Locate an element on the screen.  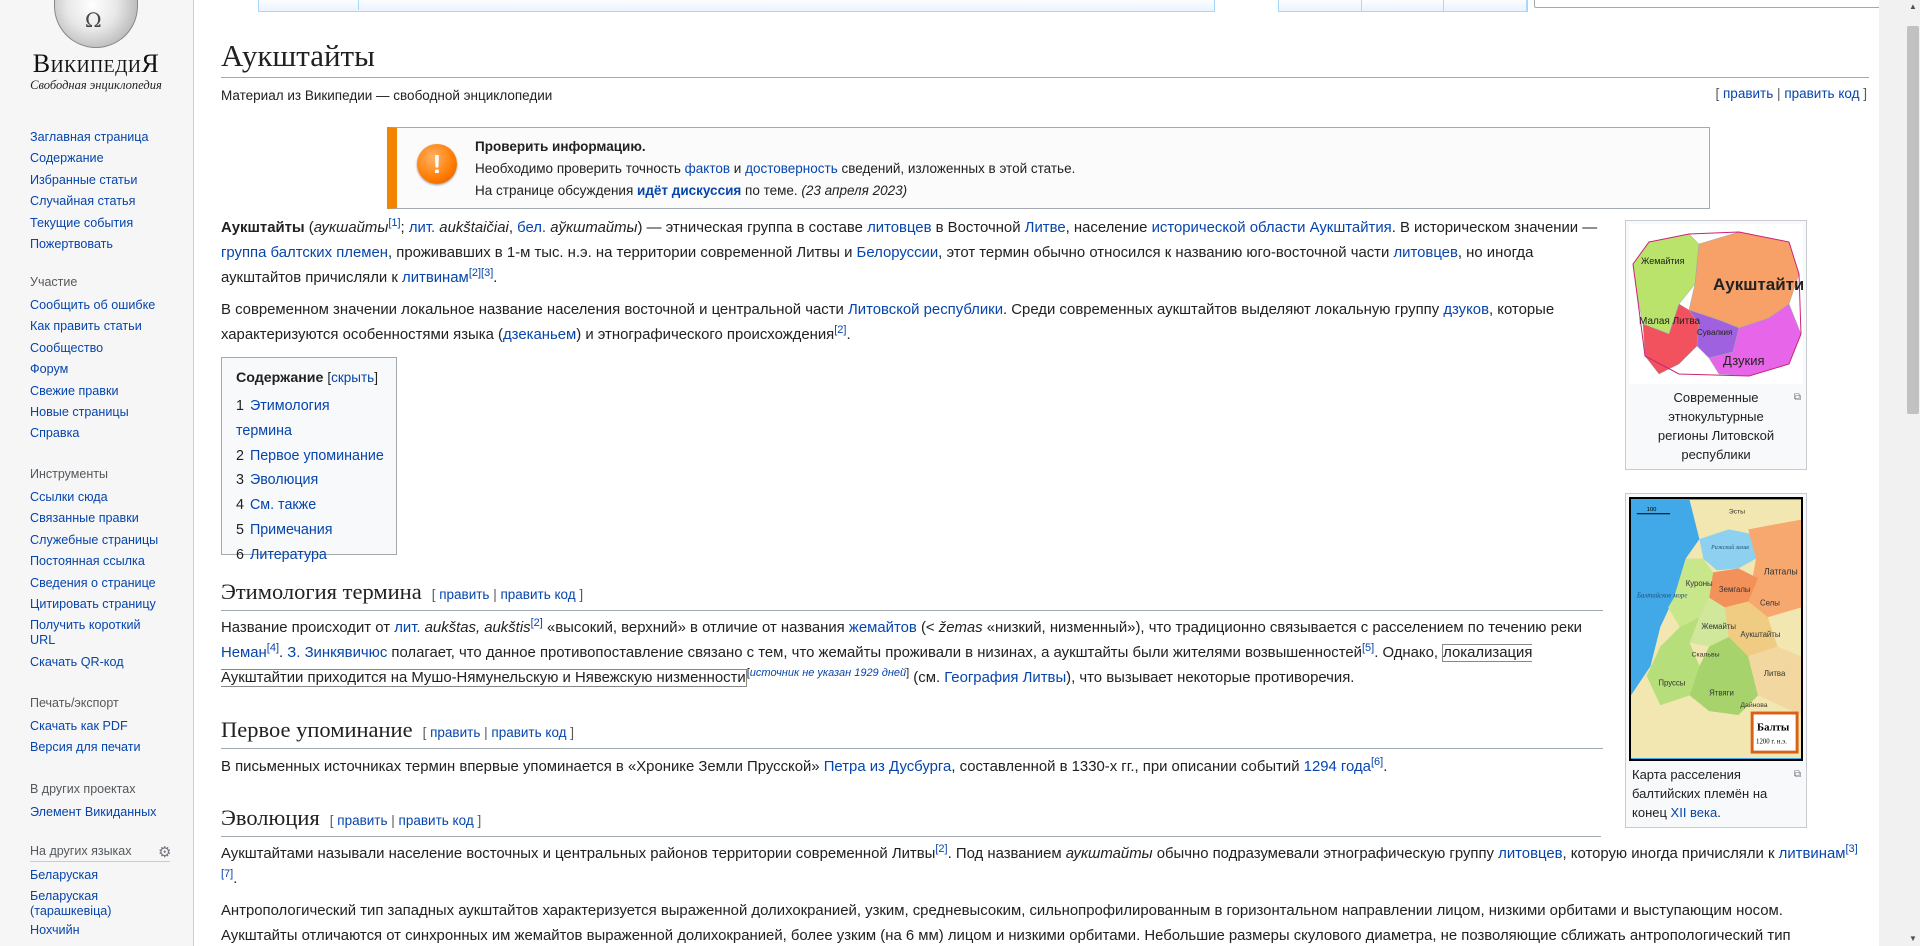
toc-item: 6 Литература is located at coordinates (312, 555).